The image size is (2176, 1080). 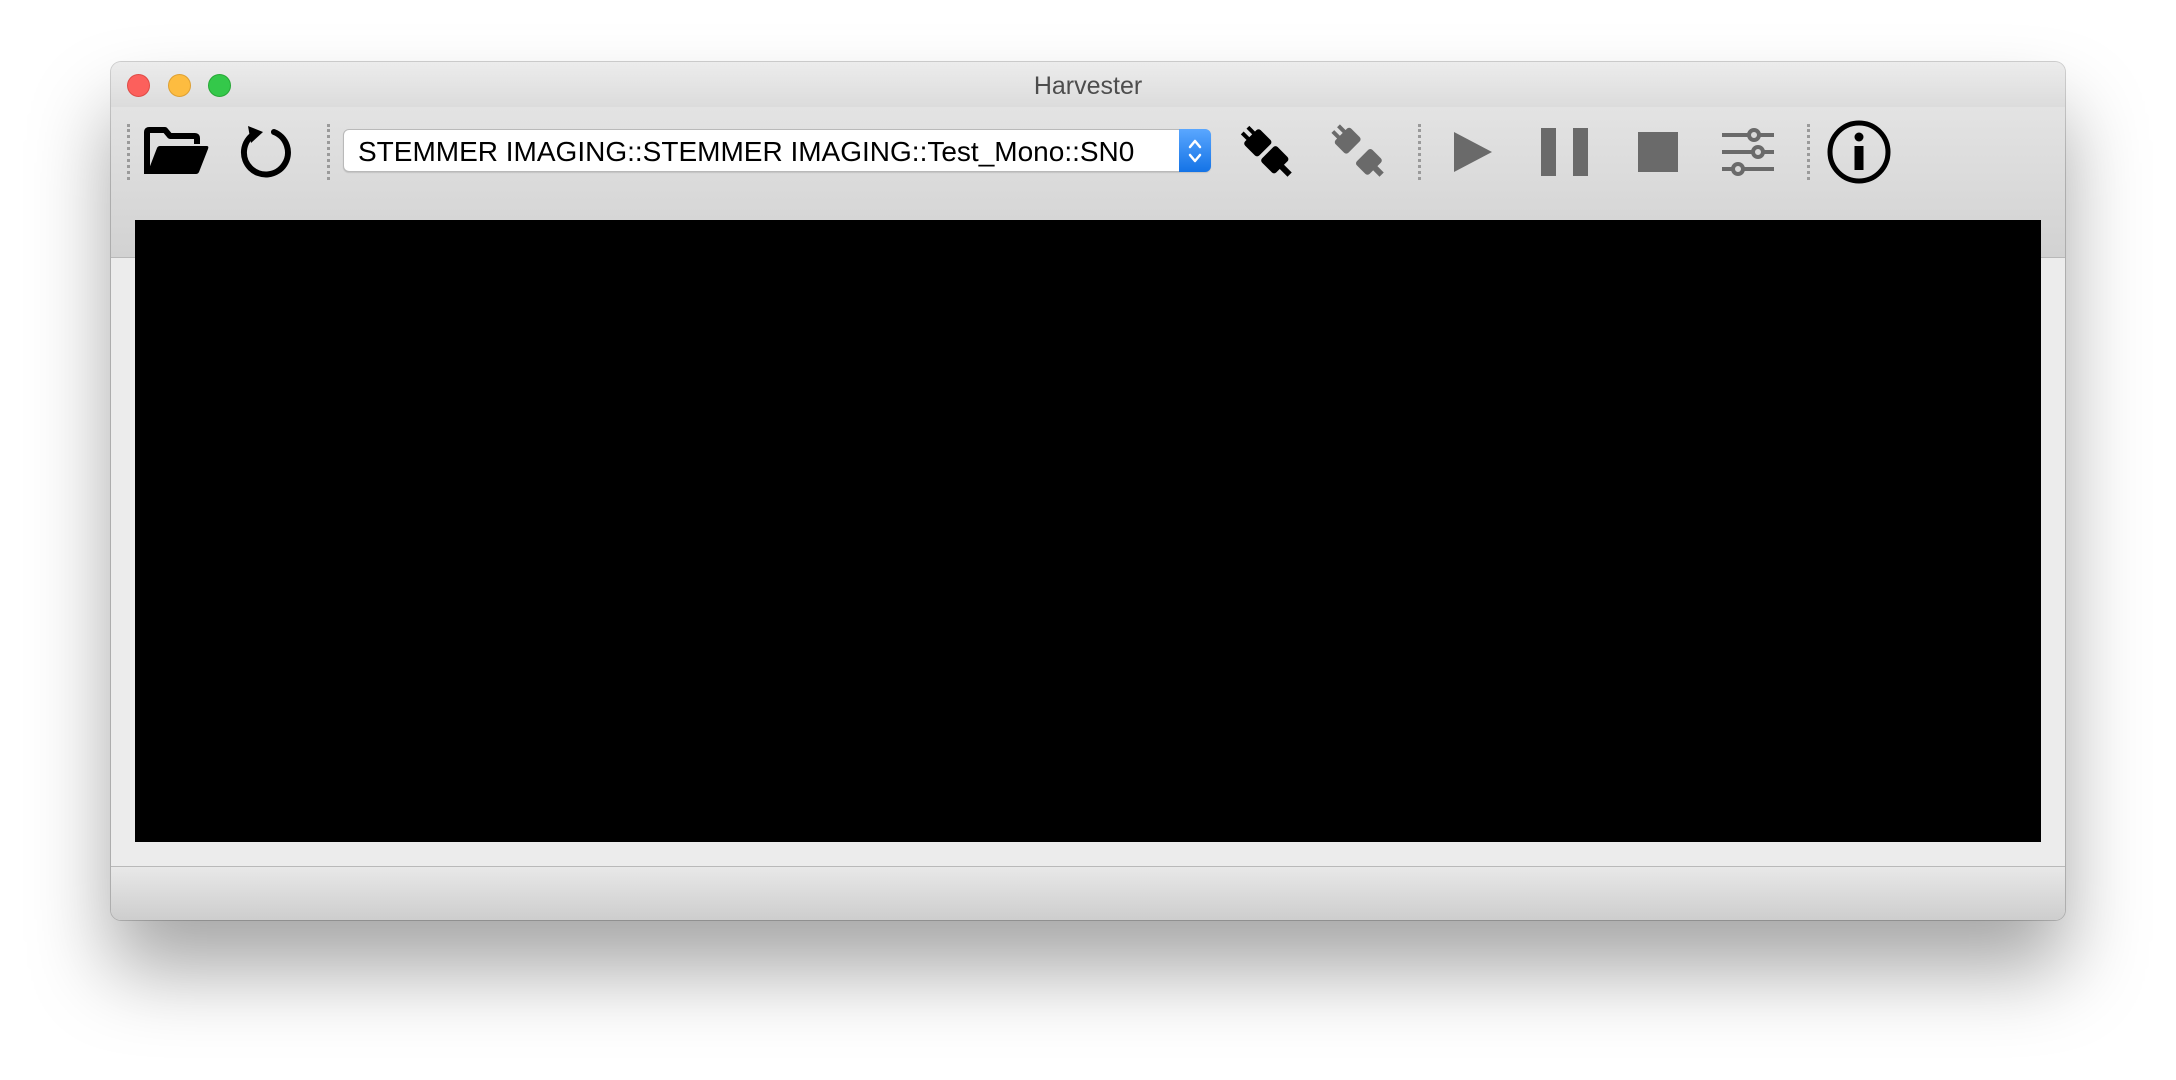 I want to click on disconnect-button, so click(x=1359, y=152).